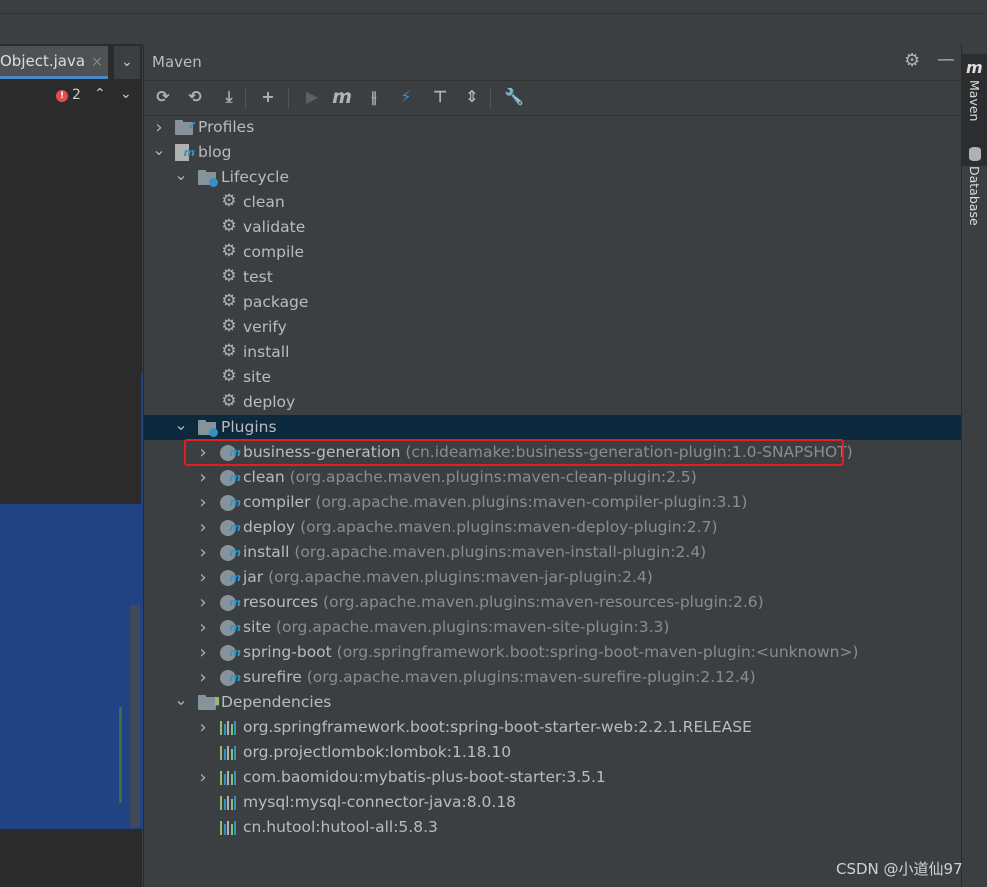  What do you see at coordinates (553, 827) in the screenshot?
I see `tree-row: cn.hutool:hutool-all:5.8.3` at bounding box center [553, 827].